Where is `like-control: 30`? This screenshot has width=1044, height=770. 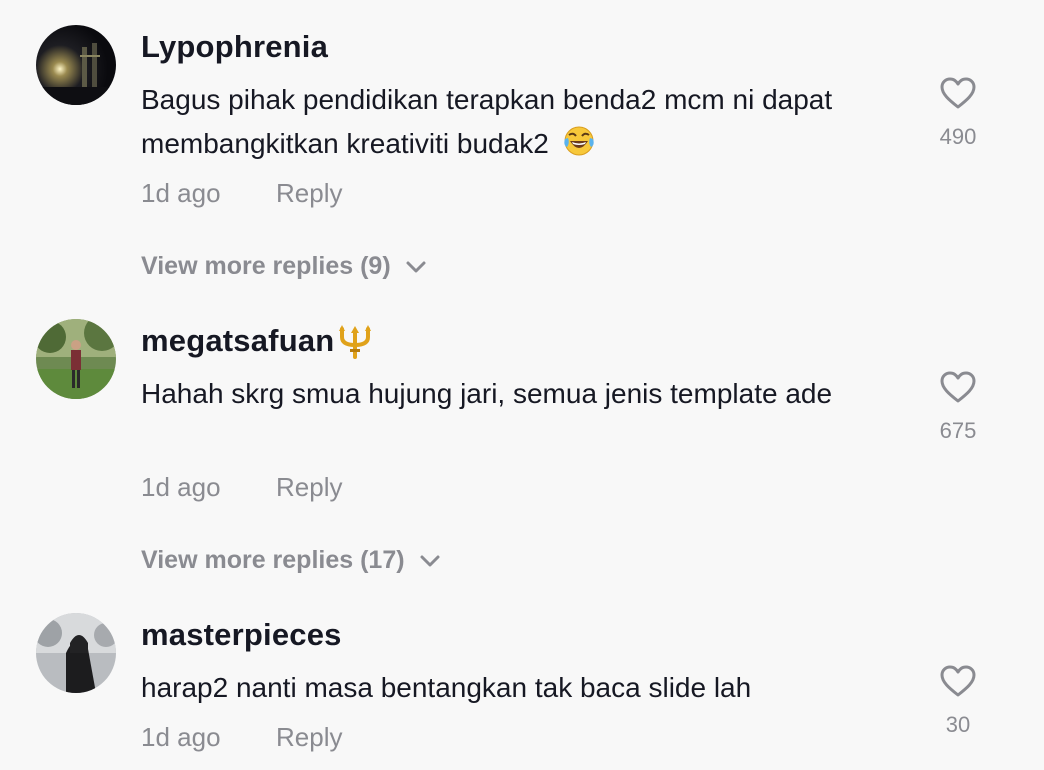 like-control: 30 is located at coordinates (958, 701).